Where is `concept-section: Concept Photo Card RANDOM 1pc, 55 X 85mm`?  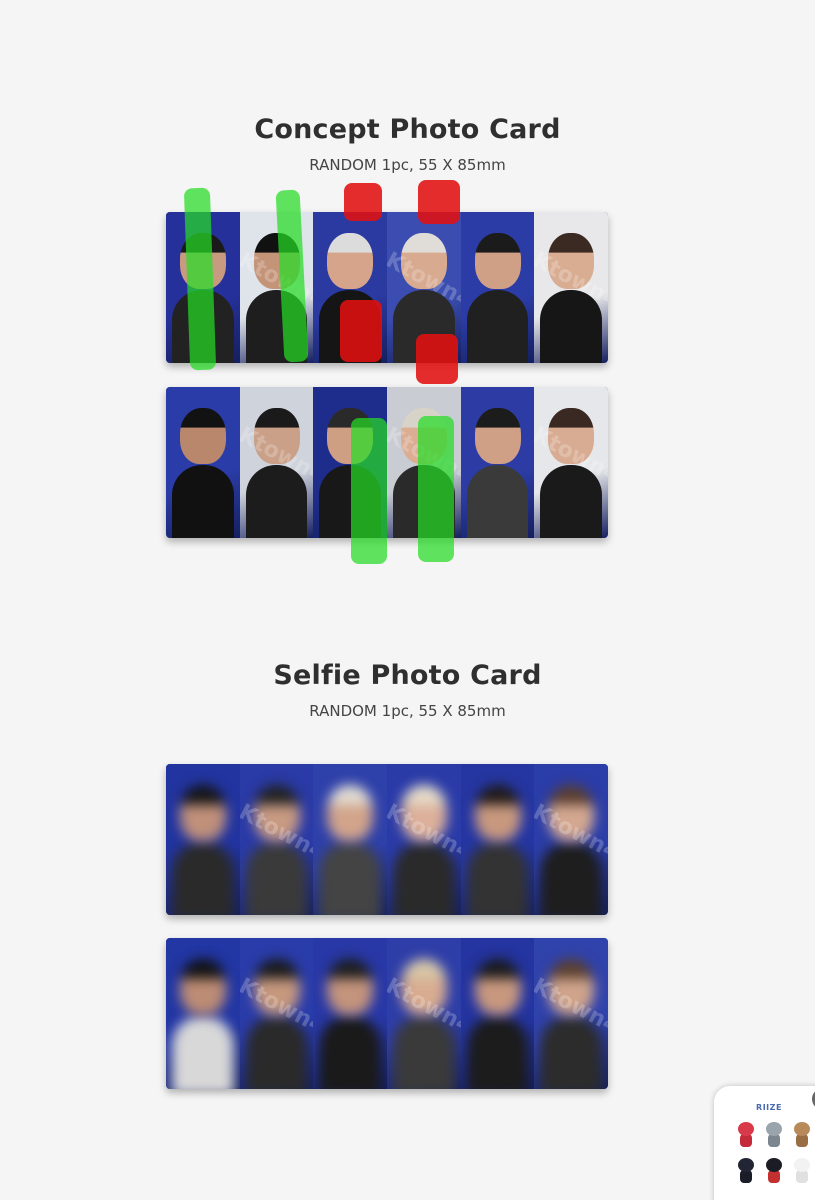 concept-section: Concept Photo Card RANDOM 1pc, 55 X 85mm is located at coordinates (407, 144).